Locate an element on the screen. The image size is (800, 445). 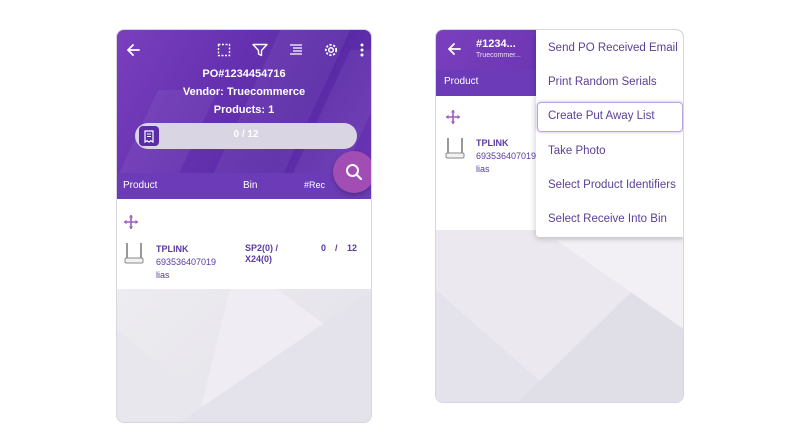
products-count: Products: 1 is located at coordinates (244, 110).